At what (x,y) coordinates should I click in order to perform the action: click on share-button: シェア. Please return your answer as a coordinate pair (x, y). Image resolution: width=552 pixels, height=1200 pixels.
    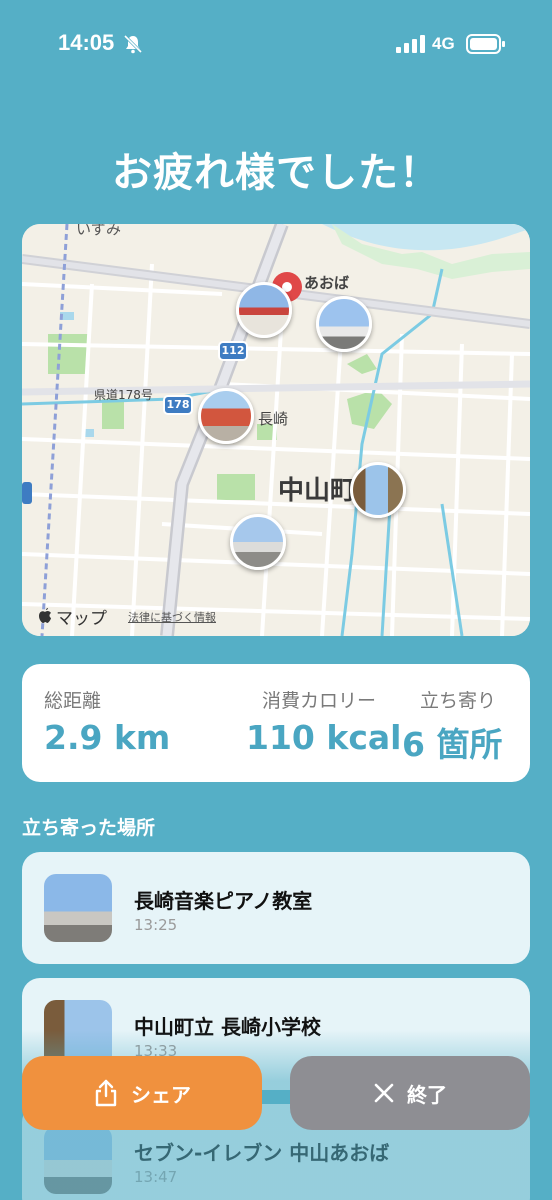
    Looking at the image, I should click on (142, 1093).